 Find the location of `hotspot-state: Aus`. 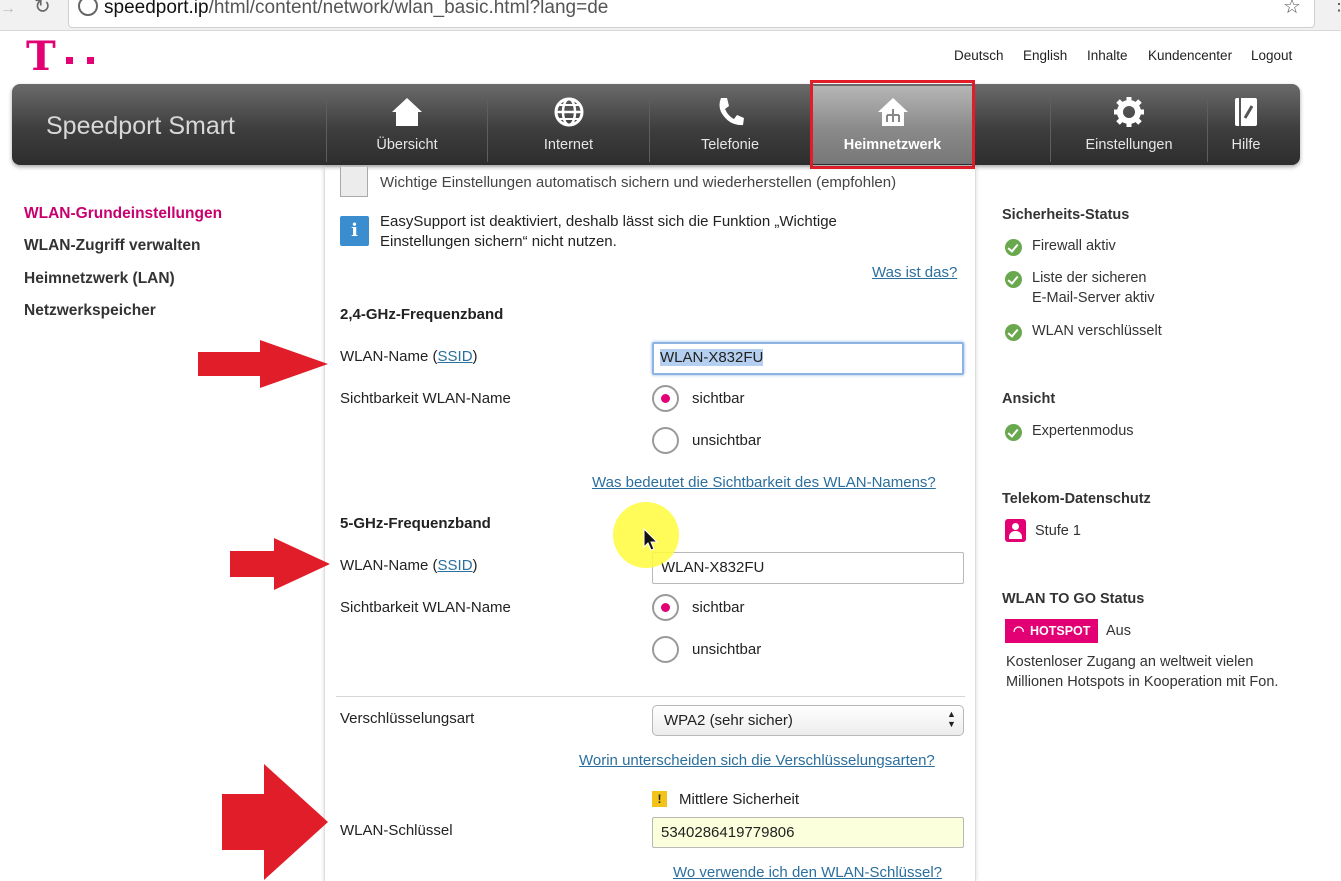

hotspot-state: Aus is located at coordinates (1118, 631).